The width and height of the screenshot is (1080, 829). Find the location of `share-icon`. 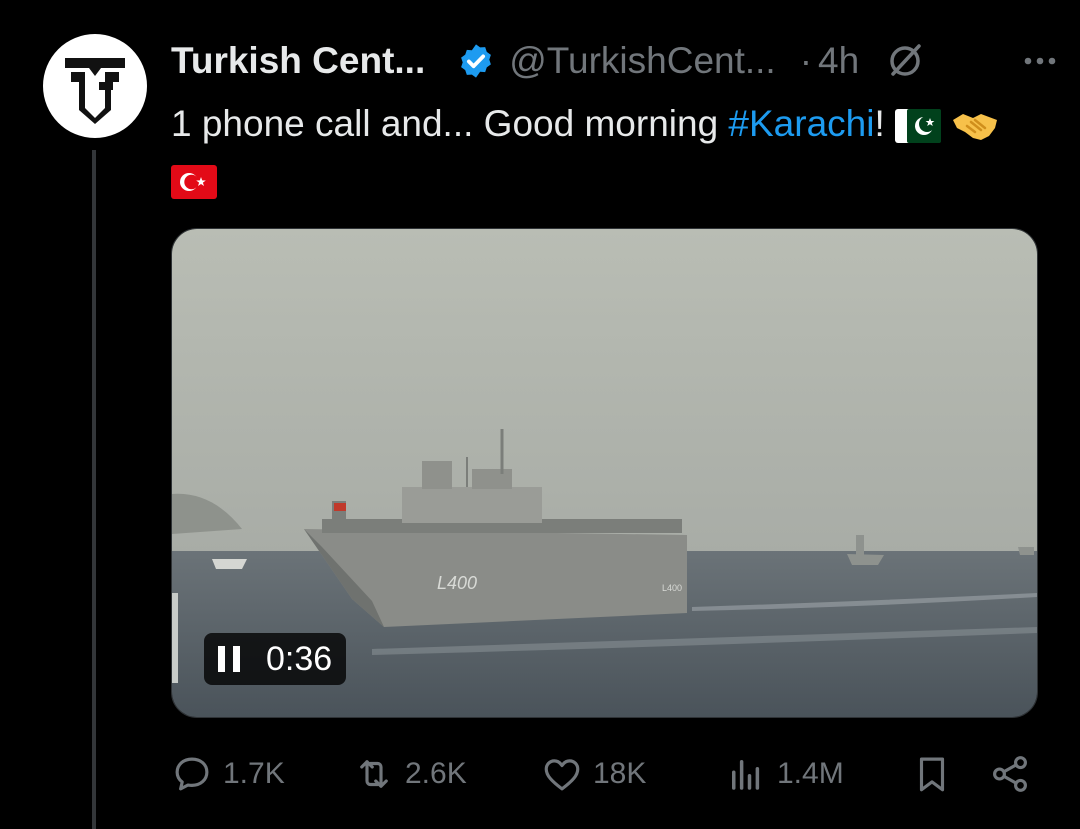

share-icon is located at coordinates (1010, 774).